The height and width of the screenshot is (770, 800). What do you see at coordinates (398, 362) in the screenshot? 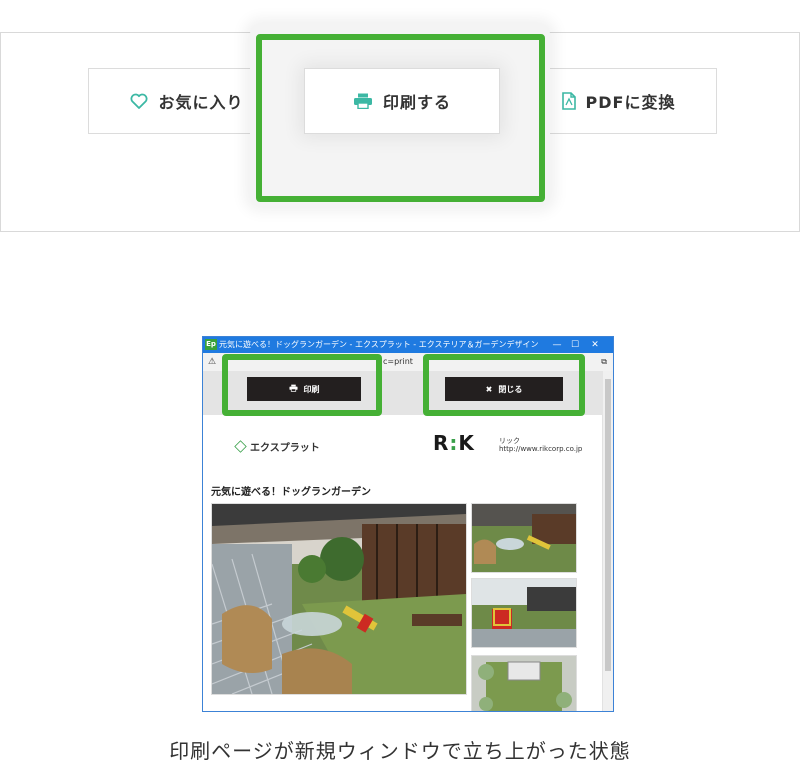
I see `address-url: c=print` at bounding box center [398, 362].